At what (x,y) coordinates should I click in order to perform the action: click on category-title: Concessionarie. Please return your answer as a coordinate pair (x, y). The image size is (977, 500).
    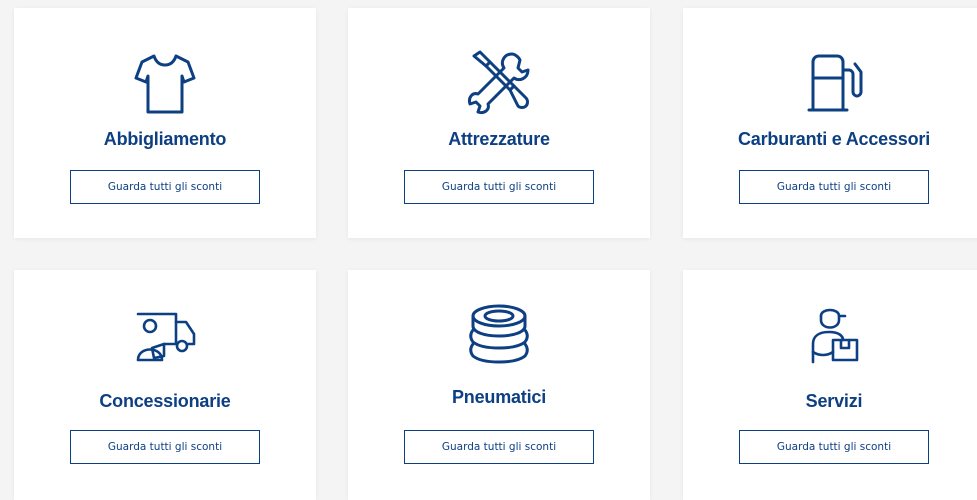
    Looking at the image, I should click on (165, 401).